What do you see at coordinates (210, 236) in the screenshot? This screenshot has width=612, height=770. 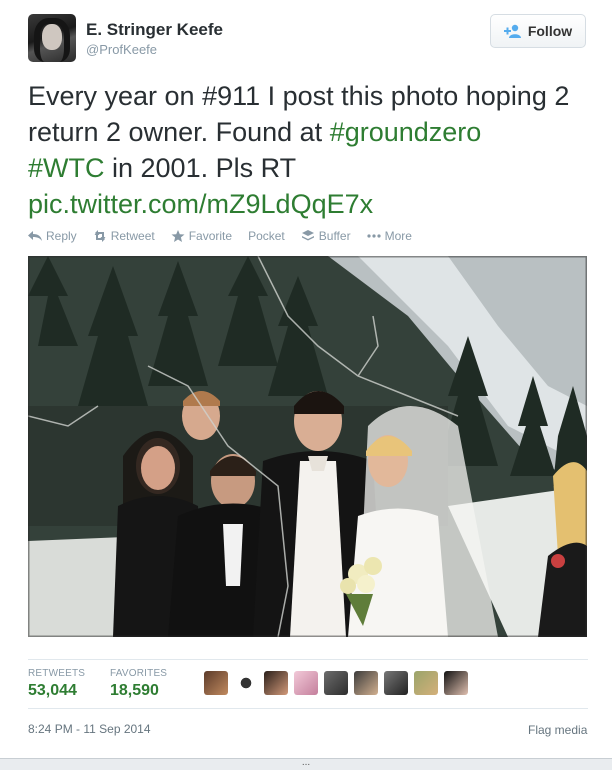 I see `favorite-label: Favorite` at bounding box center [210, 236].